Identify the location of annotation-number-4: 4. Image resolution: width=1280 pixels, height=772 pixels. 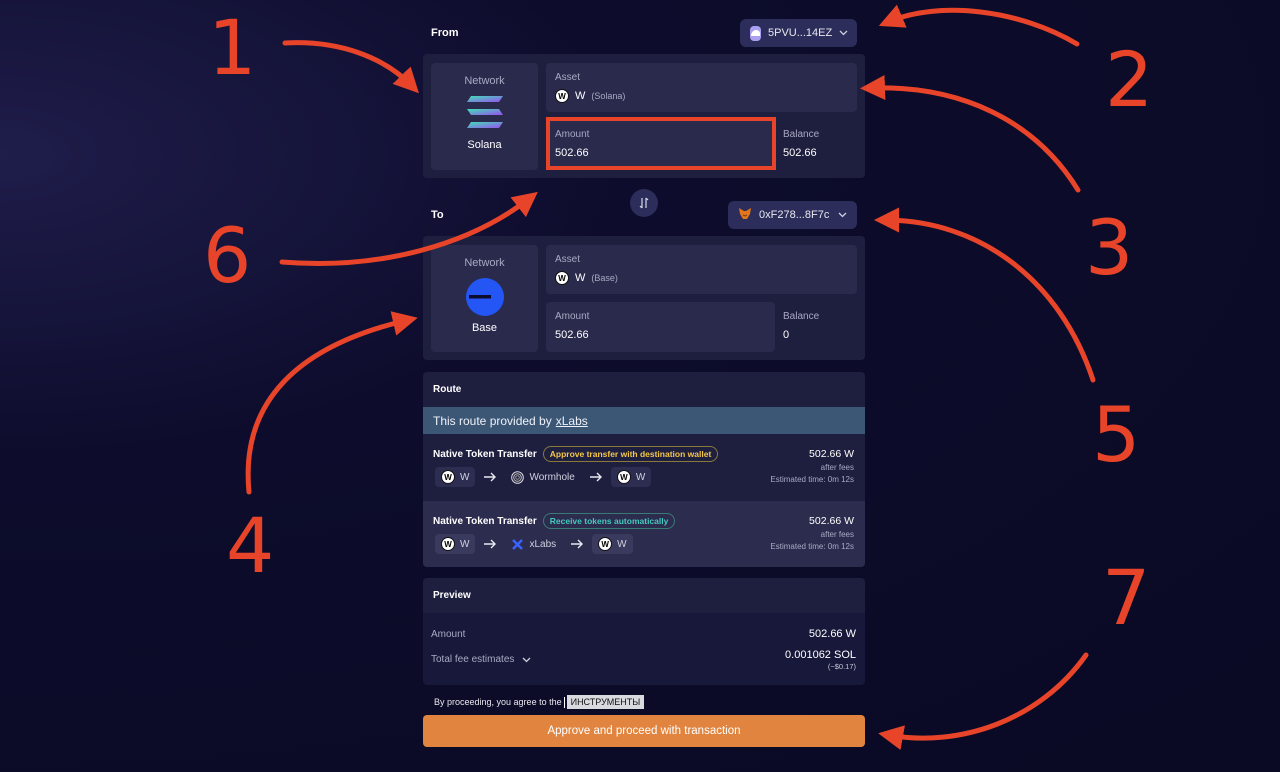
(250, 545).